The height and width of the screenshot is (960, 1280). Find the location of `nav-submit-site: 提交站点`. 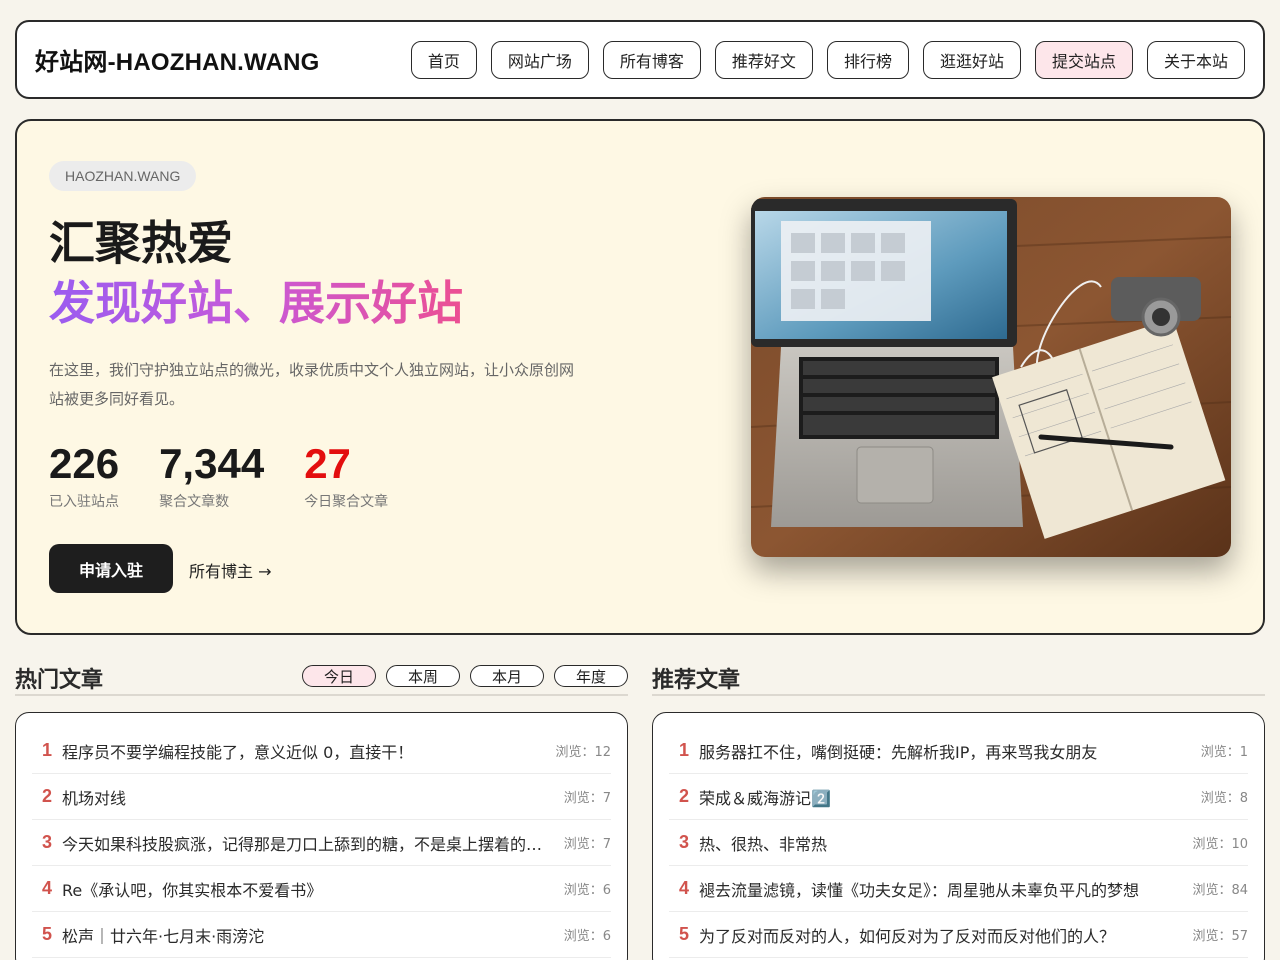

nav-submit-site: 提交站点 is located at coordinates (1083, 59).